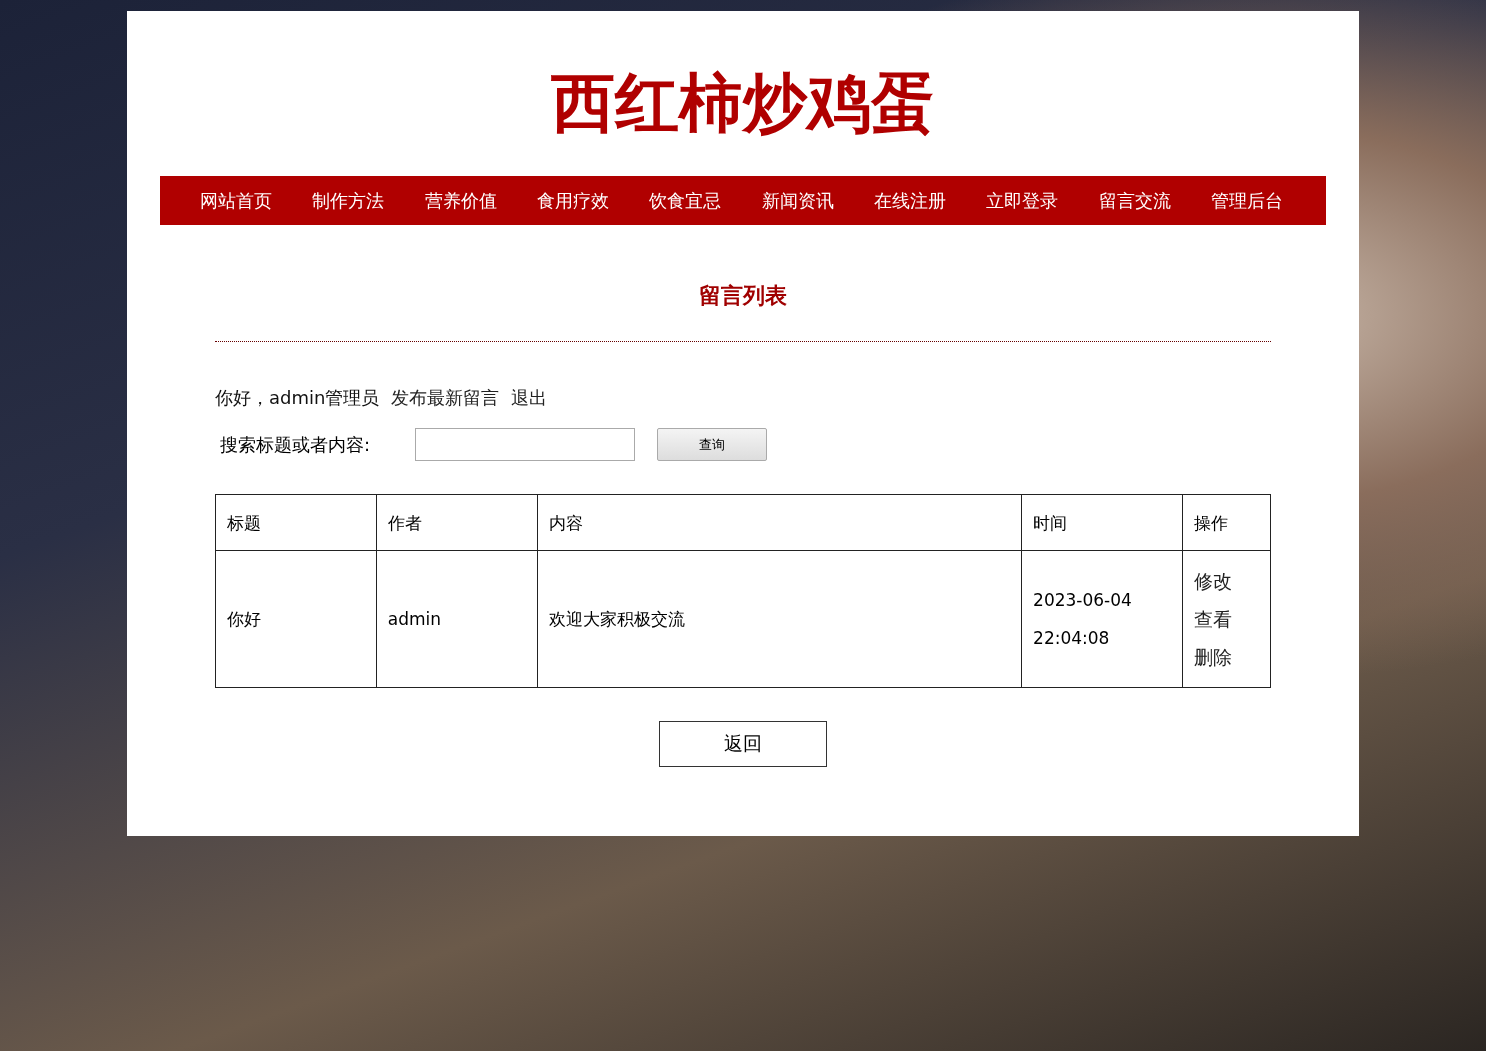  What do you see at coordinates (525, 444) in the screenshot?
I see `search-field` at bounding box center [525, 444].